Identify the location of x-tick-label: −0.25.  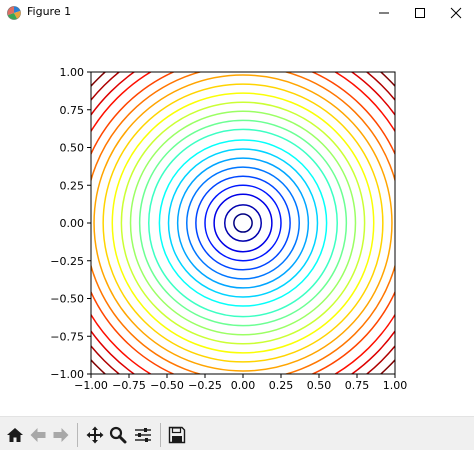
(205, 385).